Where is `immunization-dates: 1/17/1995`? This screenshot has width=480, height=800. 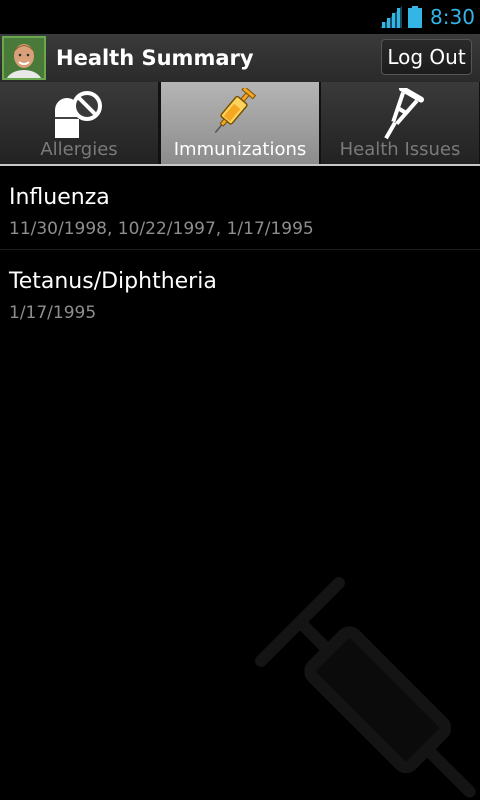
immunization-dates: 1/17/1995 is located at coordinates (53, 313).